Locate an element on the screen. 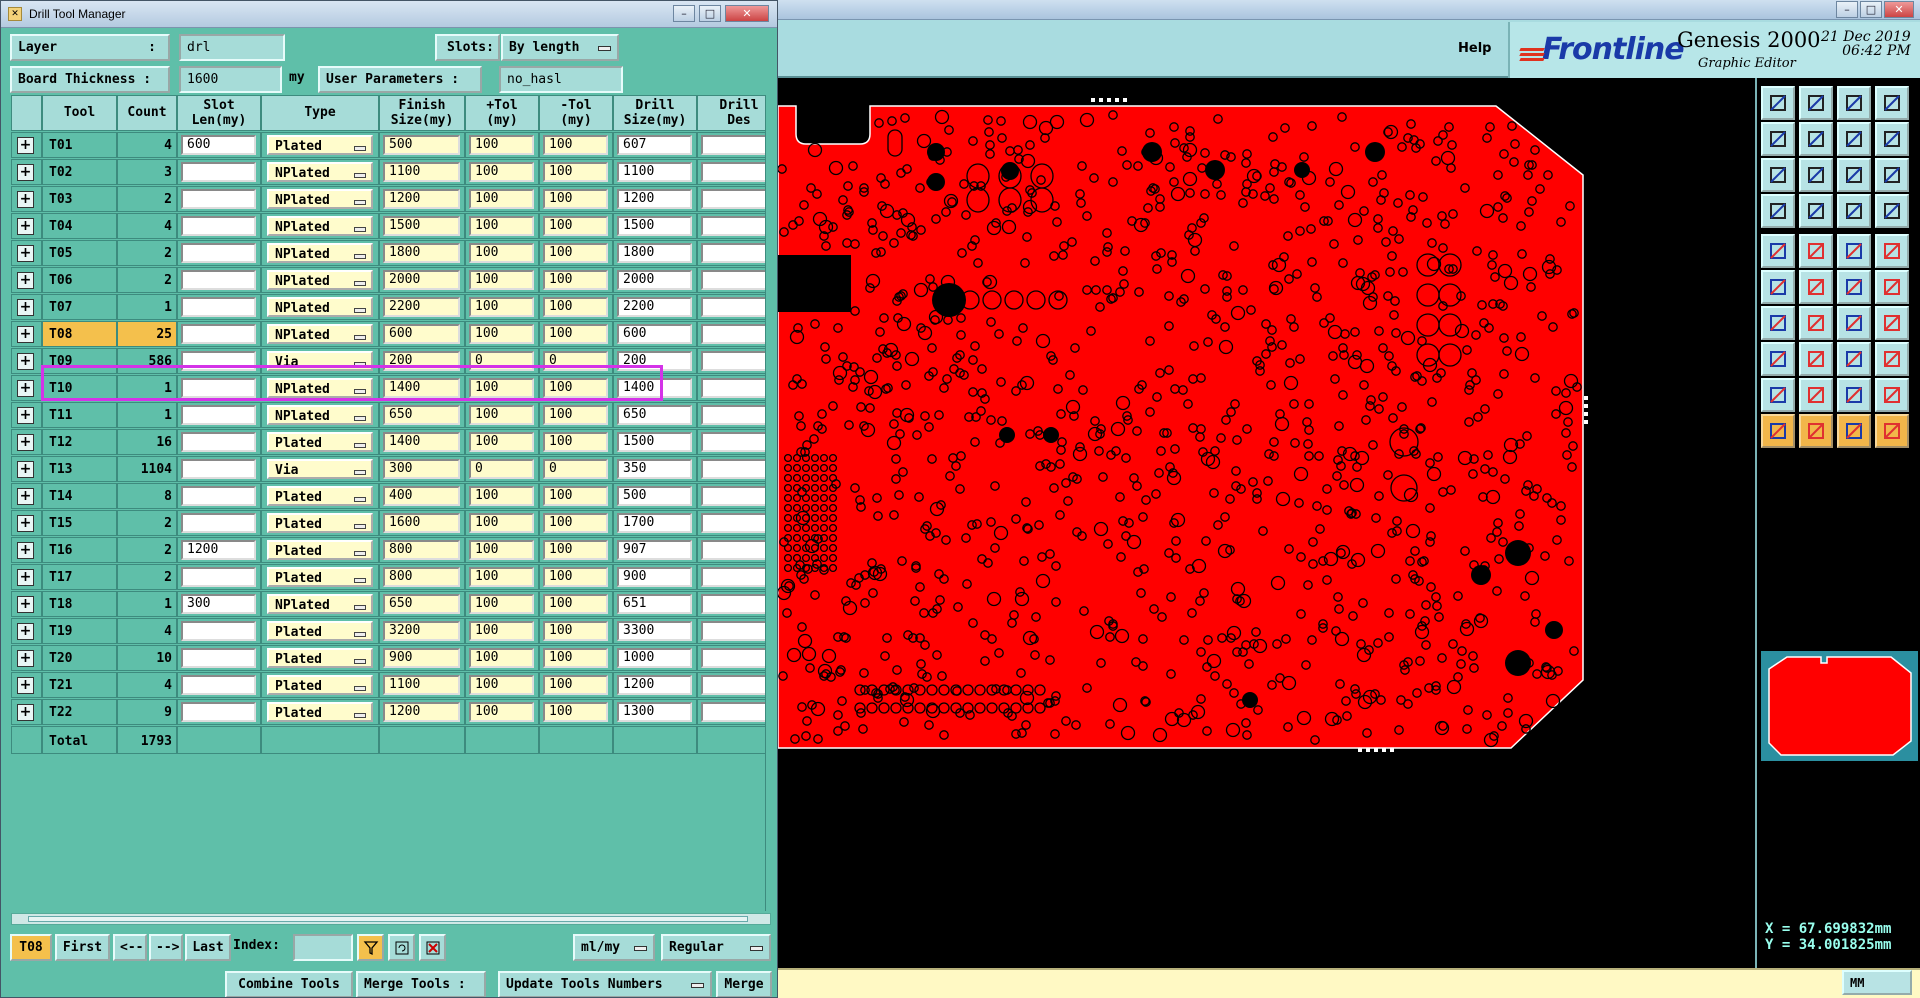  tool-cell: T06 is located at coordinates (79, 280).